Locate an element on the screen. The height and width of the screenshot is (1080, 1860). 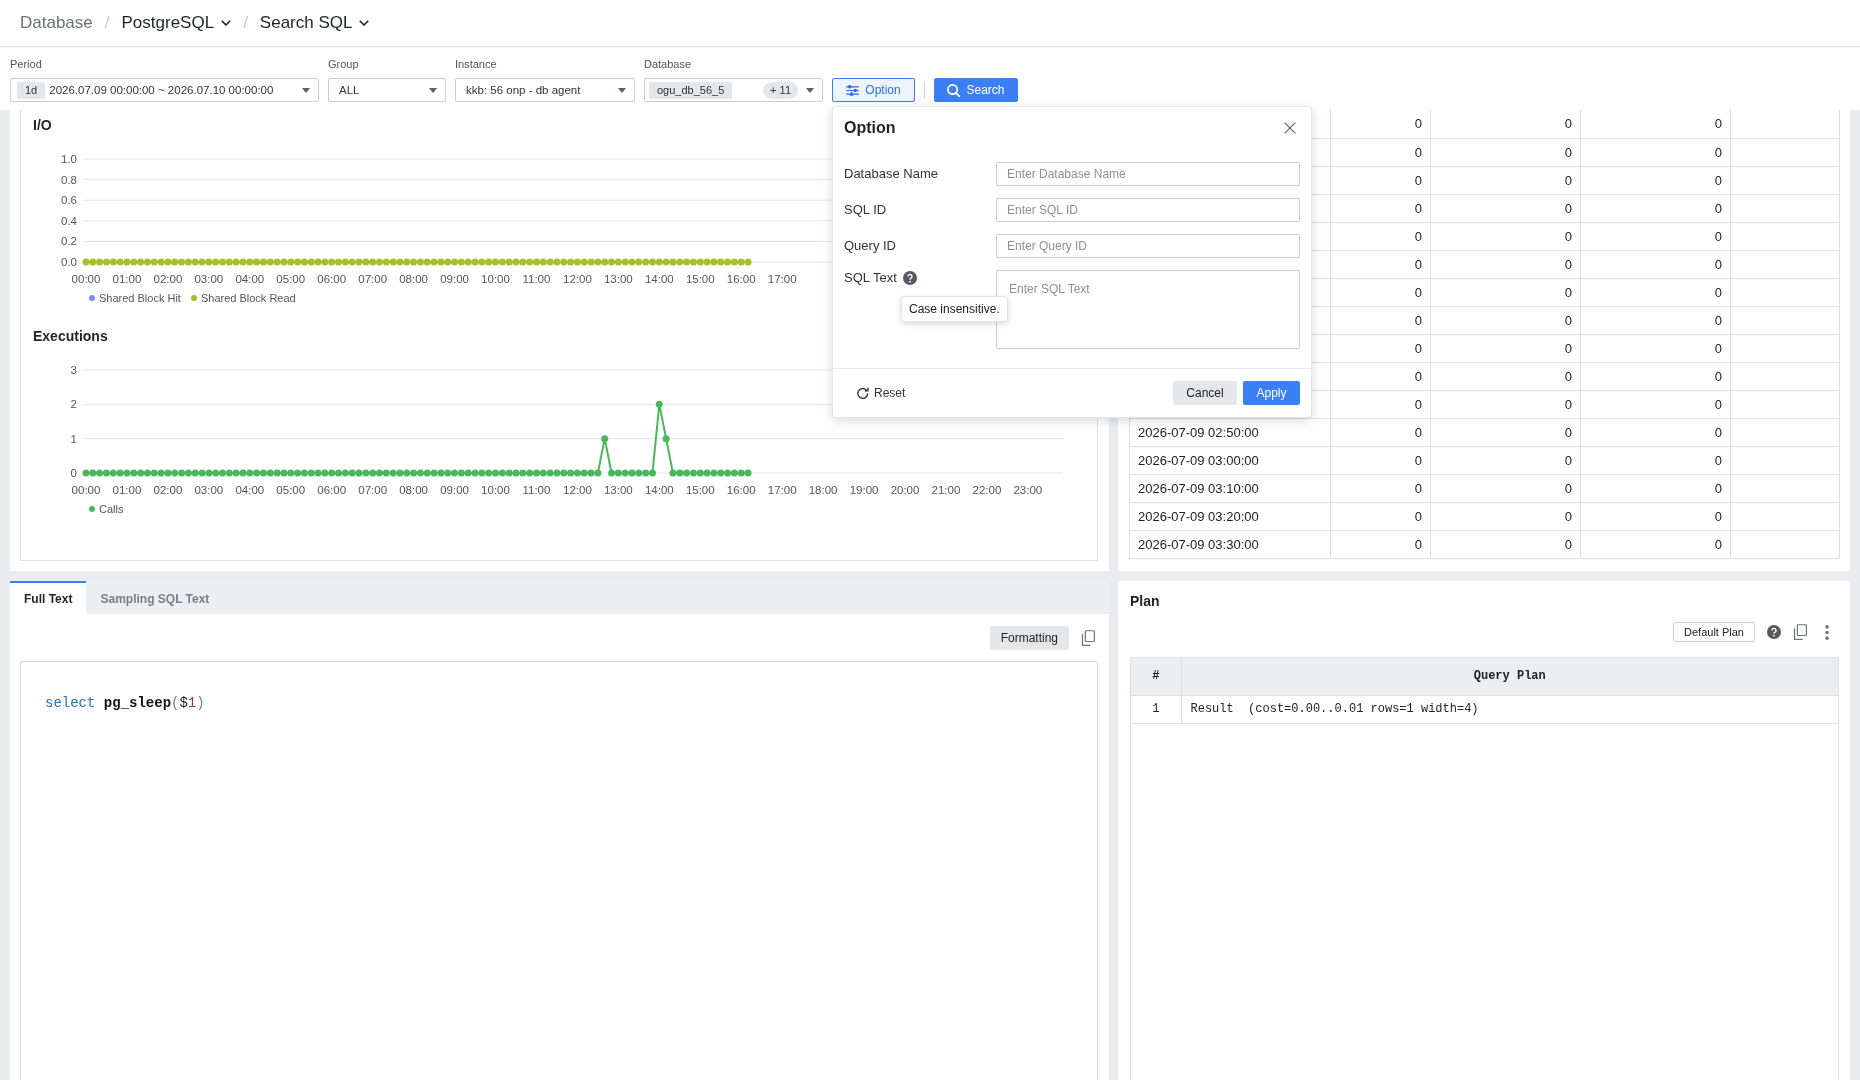
table-cell: Result (cost=0.00..0.01 rows=1 width=4) is located at coordinates (1509, 709).